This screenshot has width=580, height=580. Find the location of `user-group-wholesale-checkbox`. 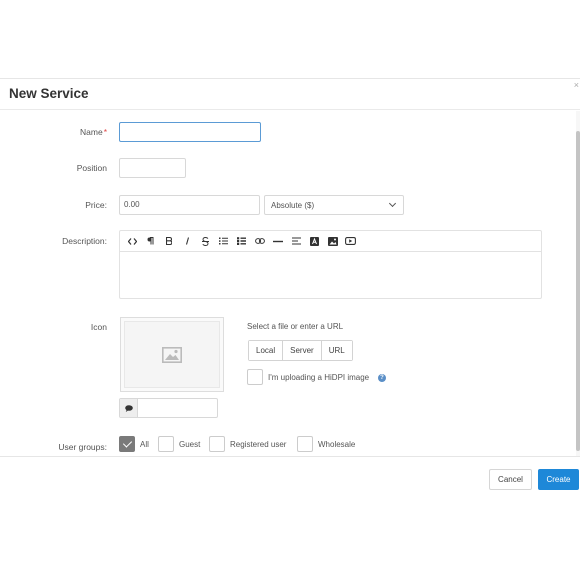

user-group-wholesale-checkbox is located at coordinates (305, 444).